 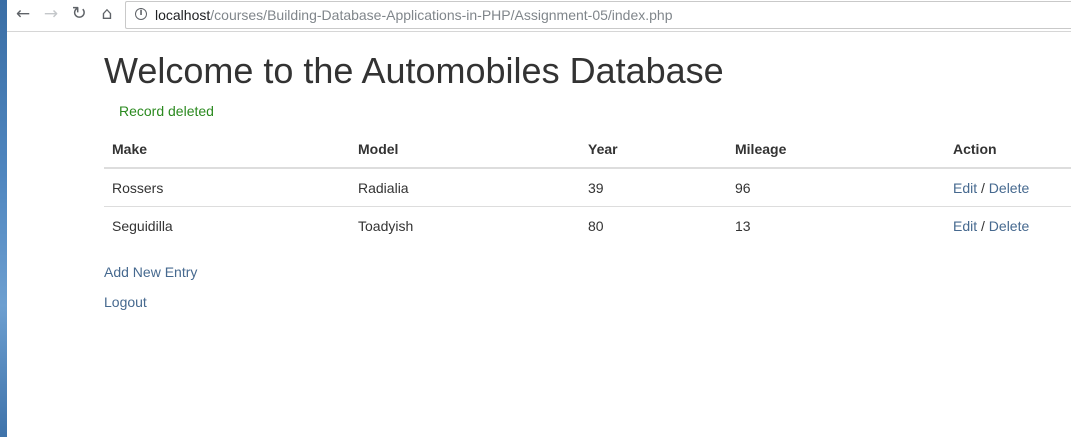 What do you see at coordinates (3, 218) in the screenshot?
I see `desktop-background-strip` at bounding box center [3, 218].